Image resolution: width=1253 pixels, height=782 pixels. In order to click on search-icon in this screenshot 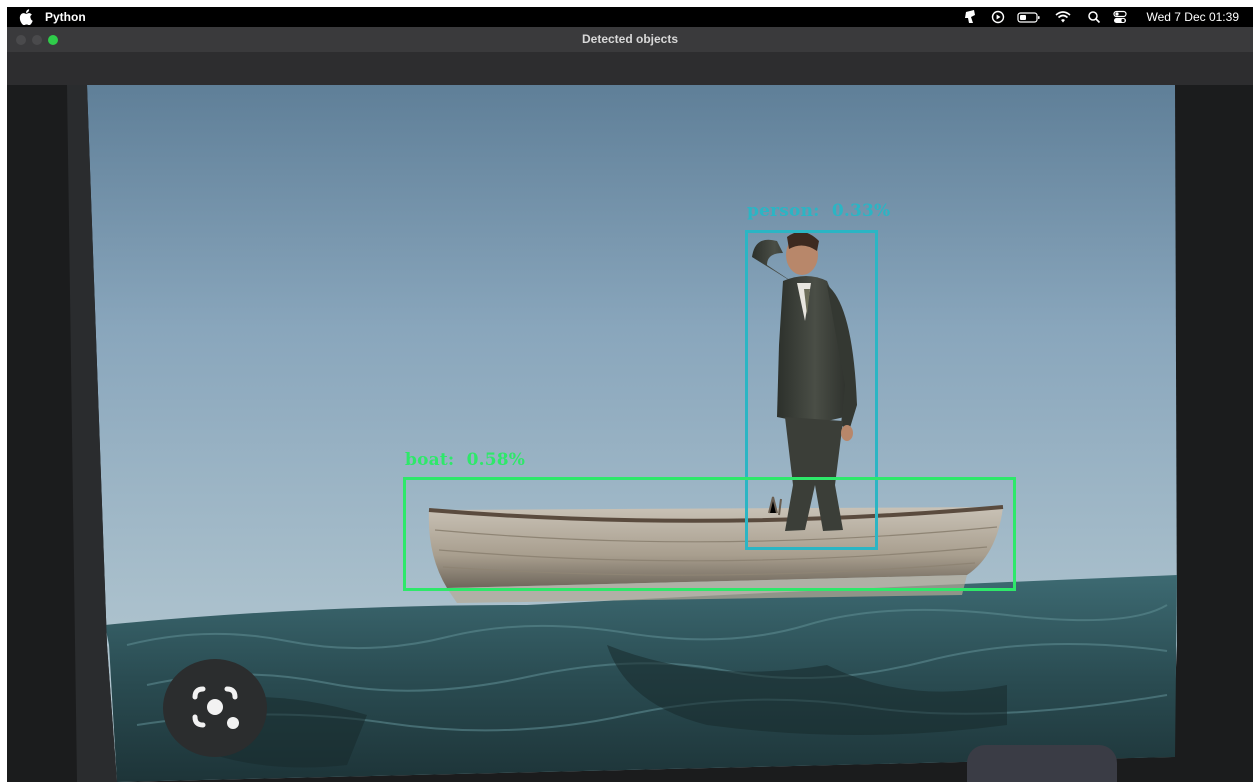, I will do `click(1094, 17)`.